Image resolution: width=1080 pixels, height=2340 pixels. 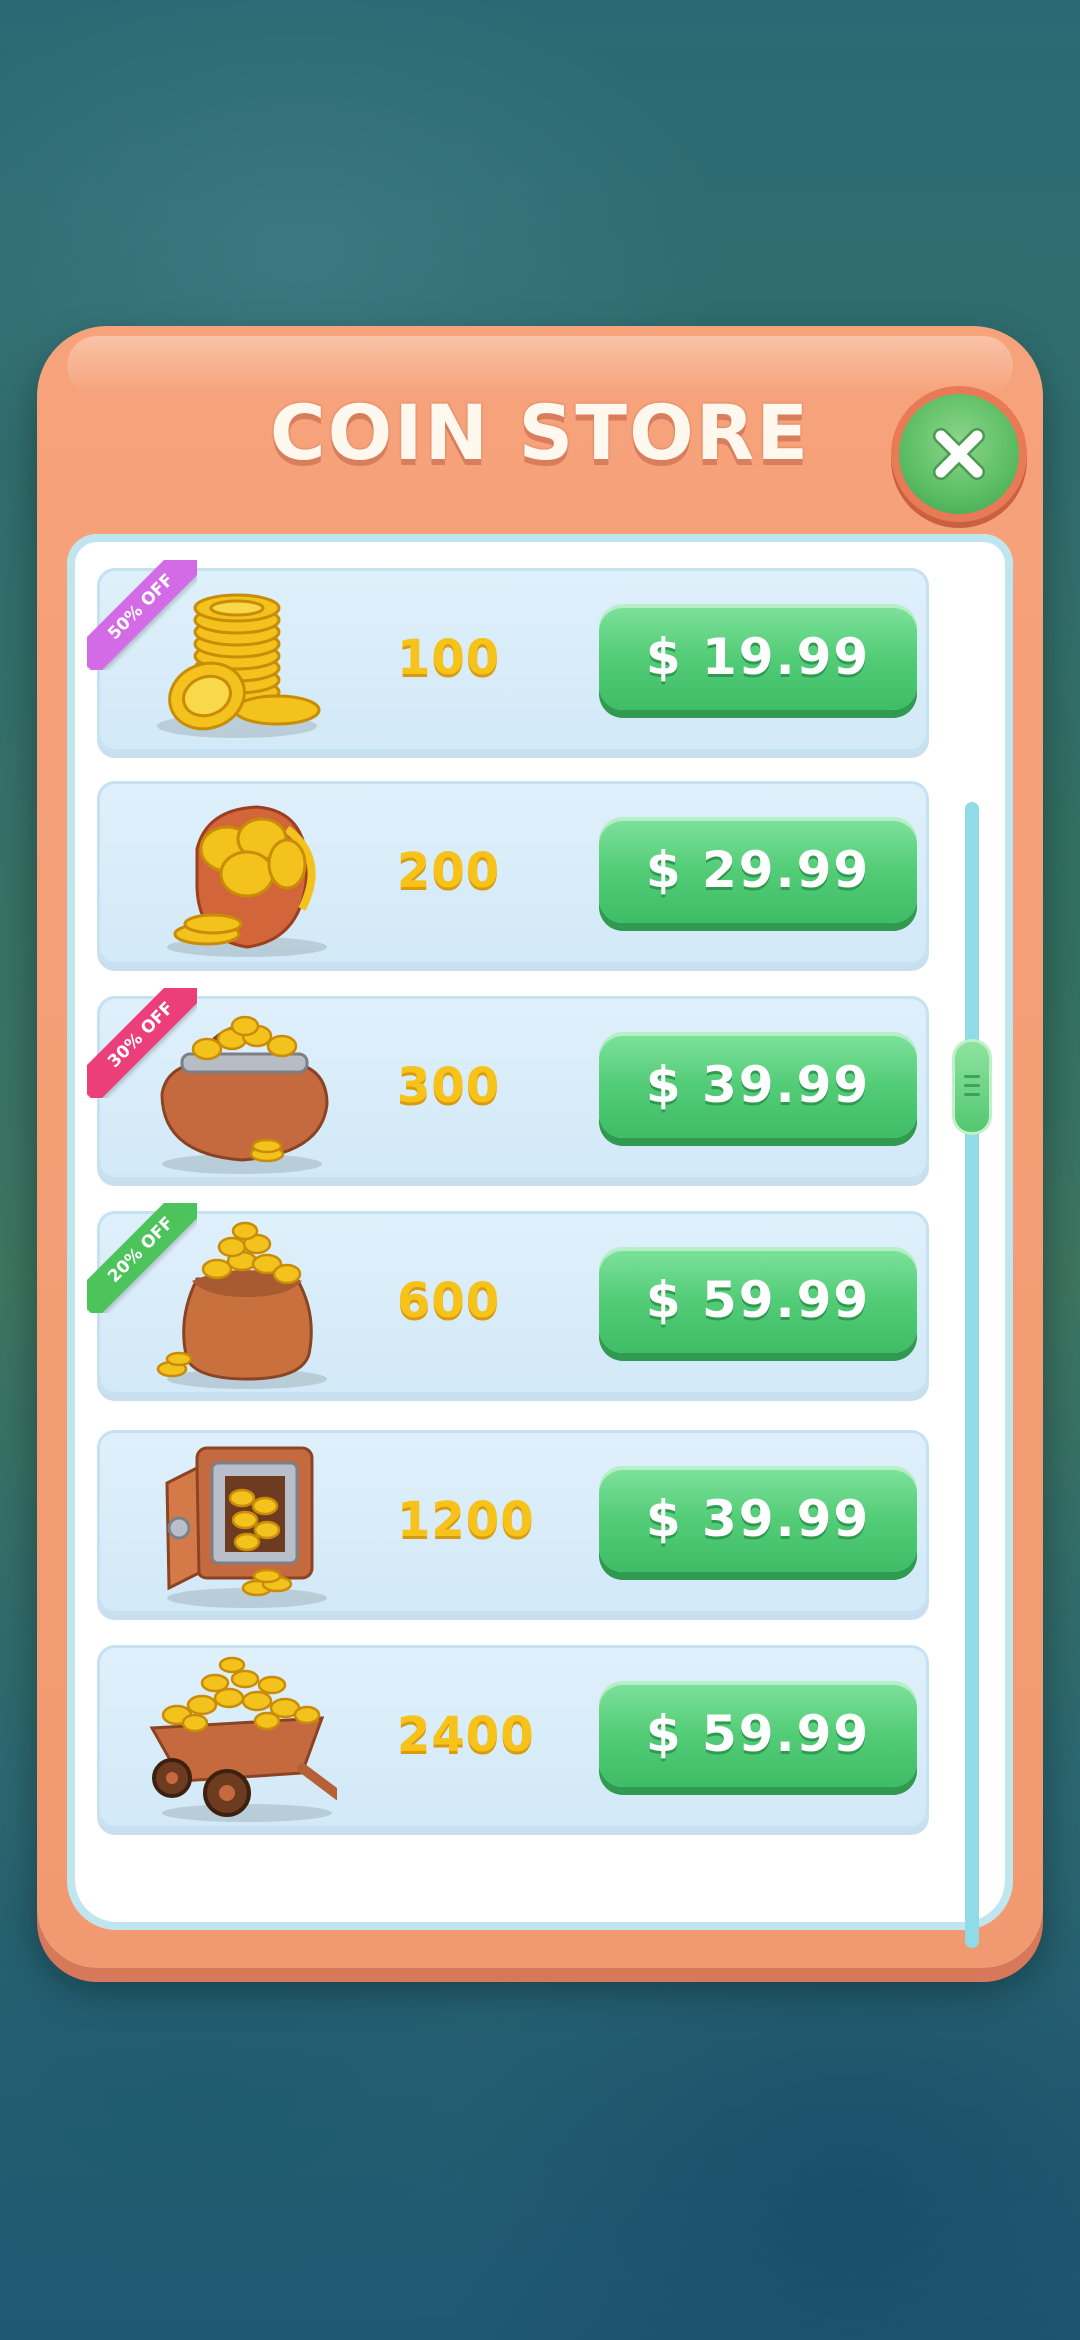 What do you see at coordinates (449, 871) in the screenshot?
I see `coin-amount: 200` at bounding box center [449, 871].